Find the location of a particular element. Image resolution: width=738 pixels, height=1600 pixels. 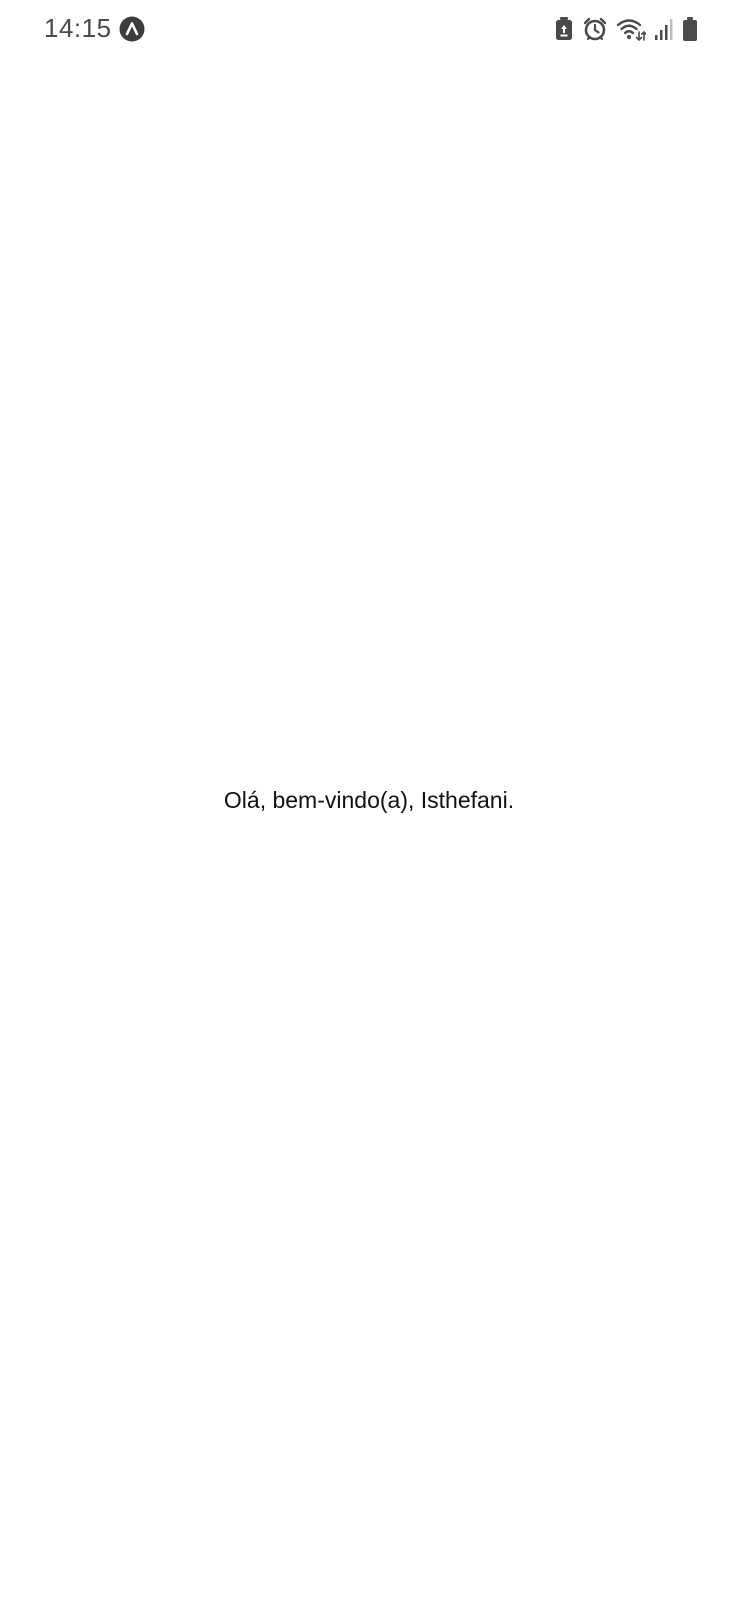

status-time: 14:15 is located at coordinates (78, 28).